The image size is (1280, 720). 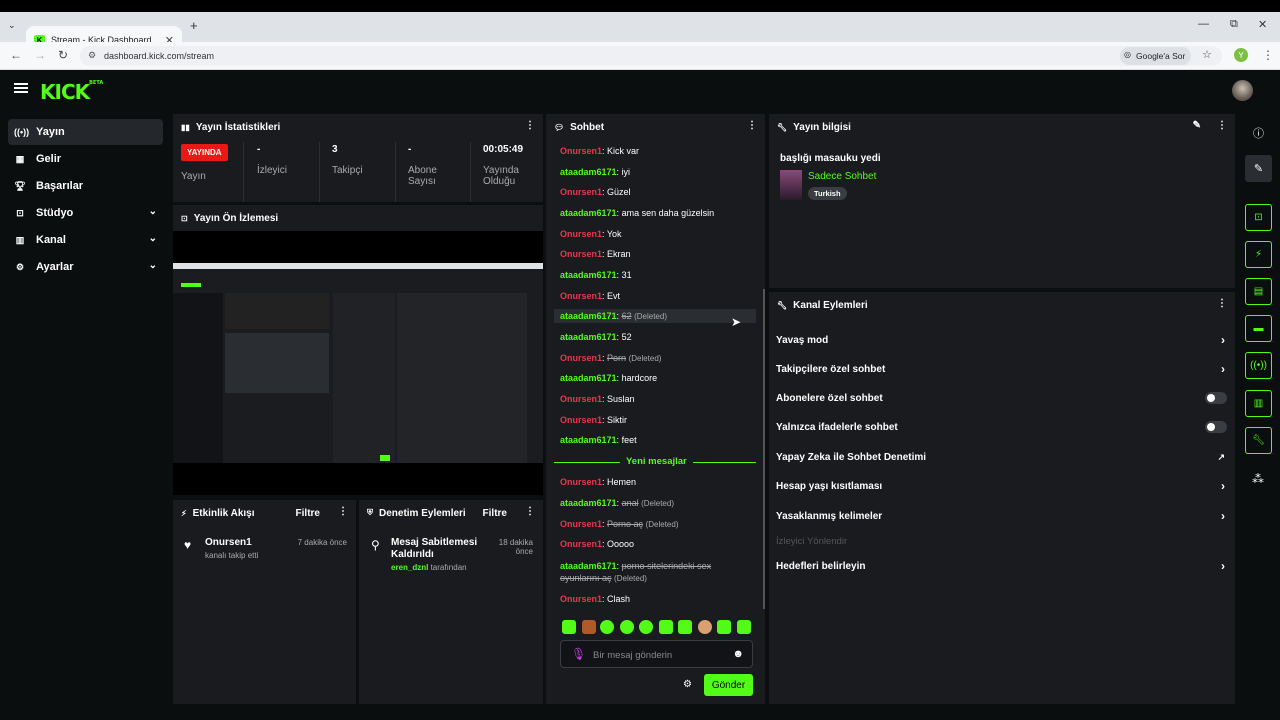 I want to click on reload-icon: ↻, so click(x=63, y=55).